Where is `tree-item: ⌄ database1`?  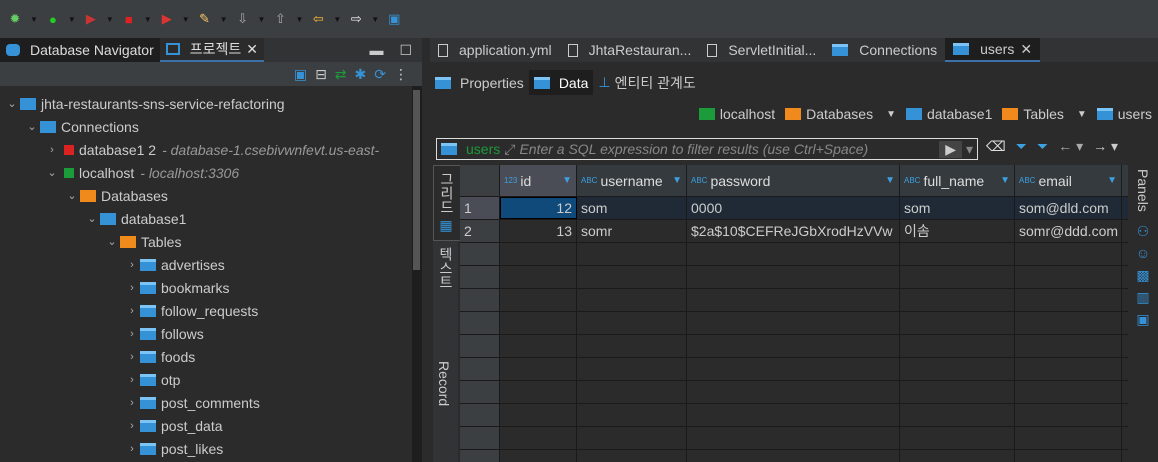 tree-item: ⌄ database1 is located at coordinates (211, 218).